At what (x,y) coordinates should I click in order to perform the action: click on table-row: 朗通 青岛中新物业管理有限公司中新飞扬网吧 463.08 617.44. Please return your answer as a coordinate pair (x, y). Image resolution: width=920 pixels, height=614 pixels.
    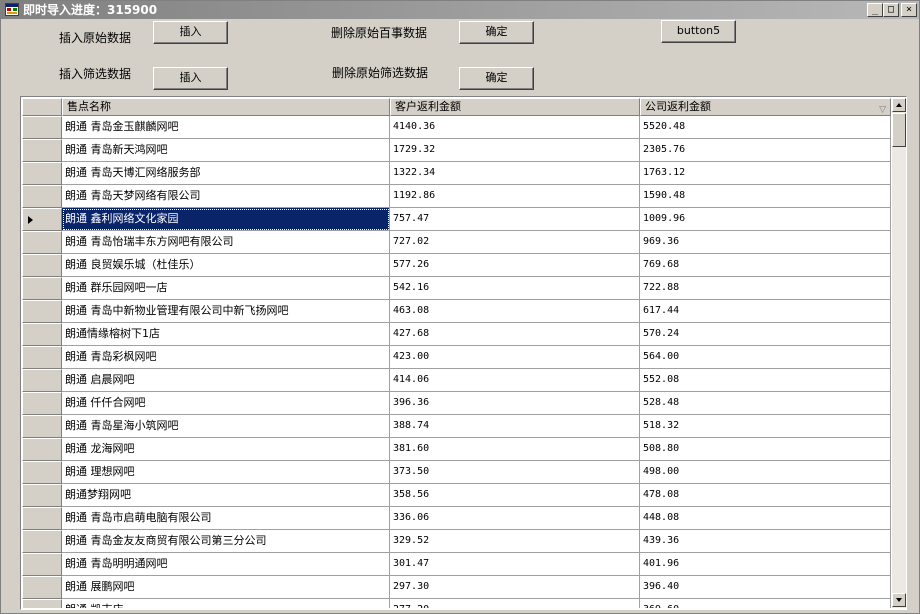
    Looking at the image, I should click on (456, 311).